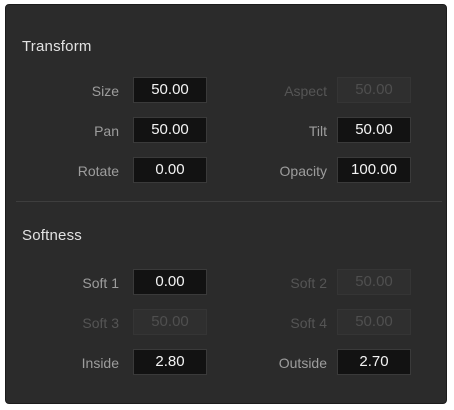 The image size is (454, 410). What do you see at coordinates (227, 363) in the screenshot?
I see `softness-row-inside-outside: Inside 2.80 Outside 2.70` at bounding box center [227, 363].